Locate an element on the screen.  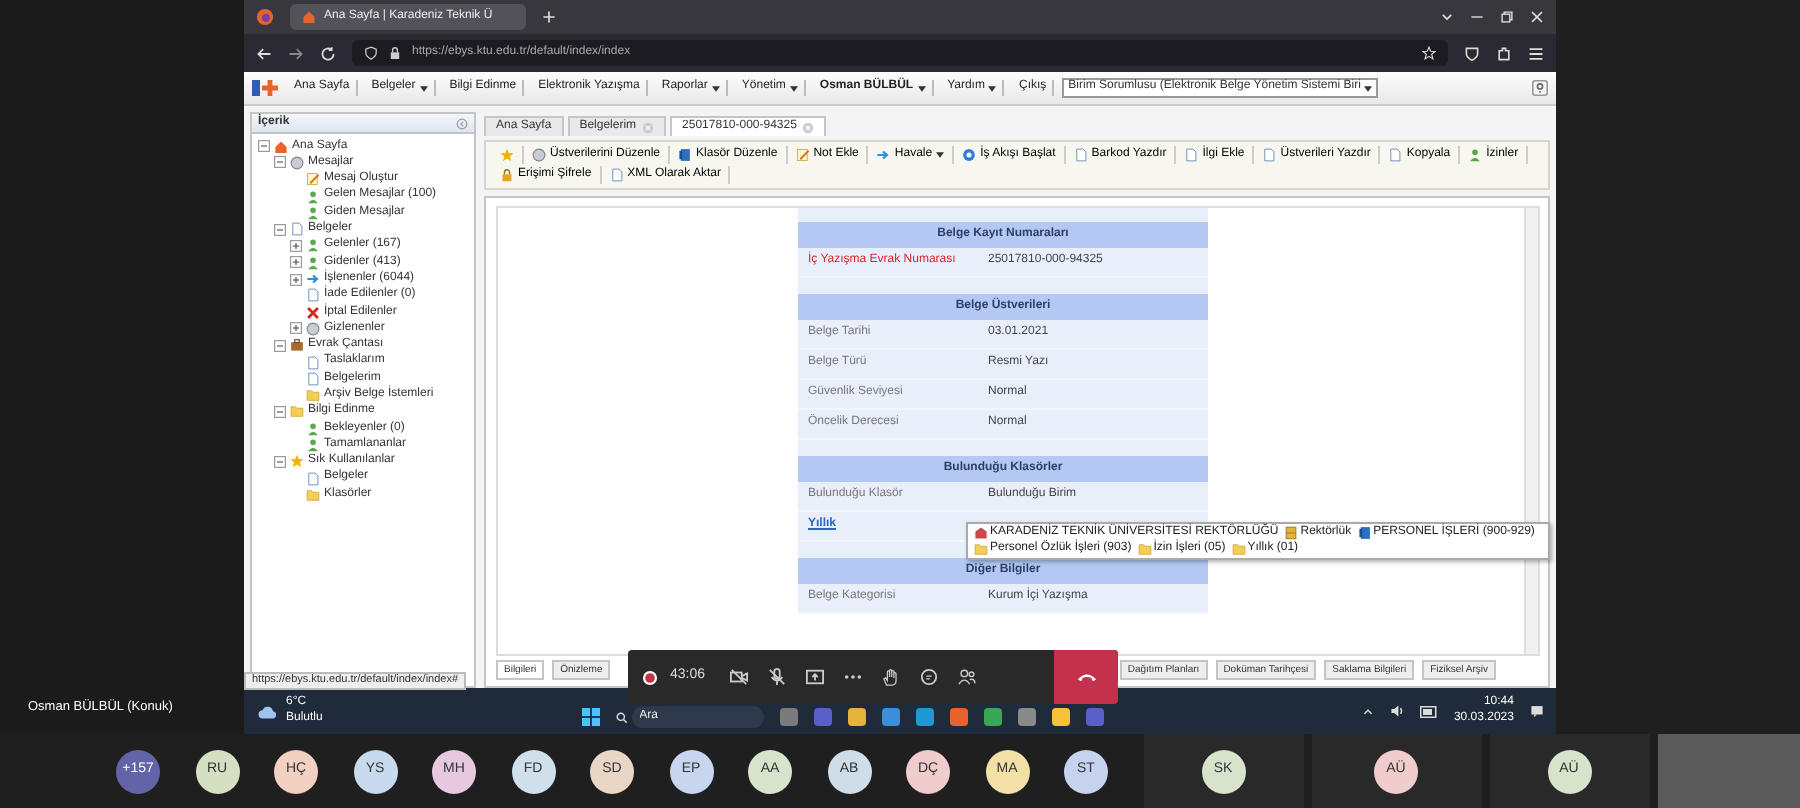
people-icon is located at coordinates (966, 677).